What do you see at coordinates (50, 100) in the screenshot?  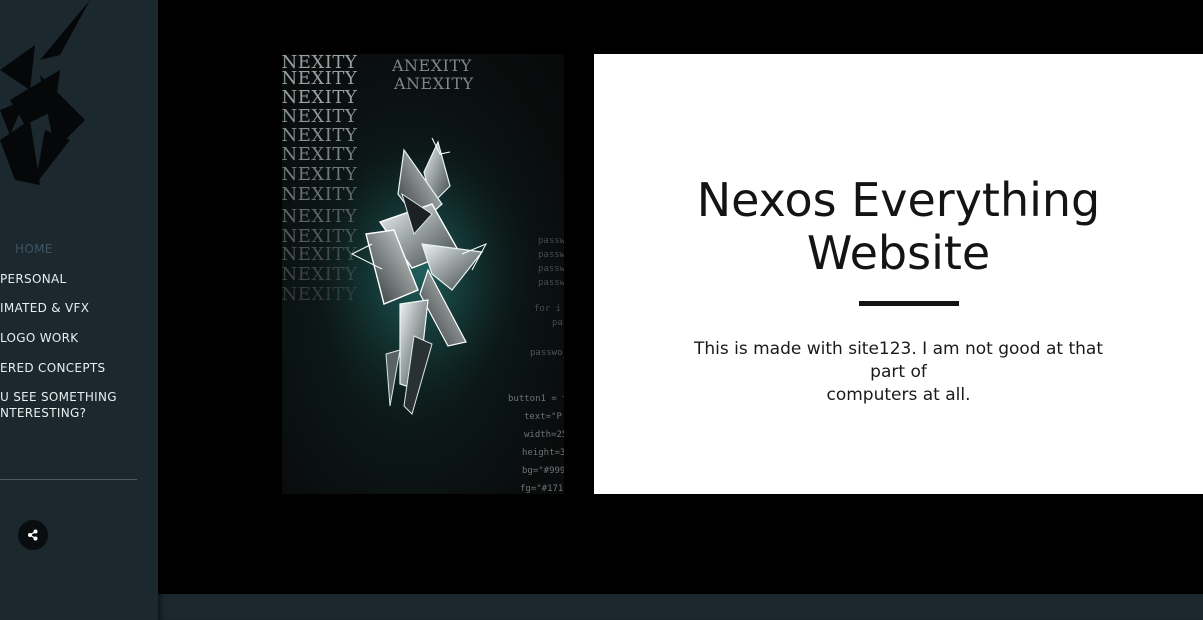 I see `brand-logo-icon` at bounding box center [50, 100].